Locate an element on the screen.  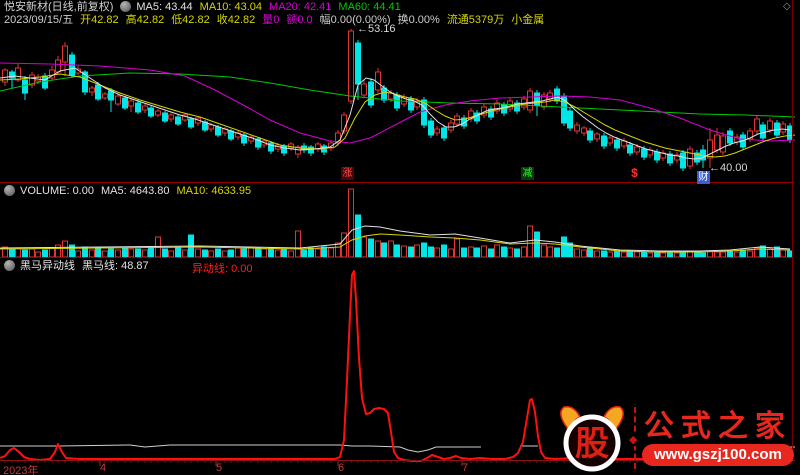
indicator-header: 黑马异动线 黑马线: 48.87 is located at coordinates (80, 266).